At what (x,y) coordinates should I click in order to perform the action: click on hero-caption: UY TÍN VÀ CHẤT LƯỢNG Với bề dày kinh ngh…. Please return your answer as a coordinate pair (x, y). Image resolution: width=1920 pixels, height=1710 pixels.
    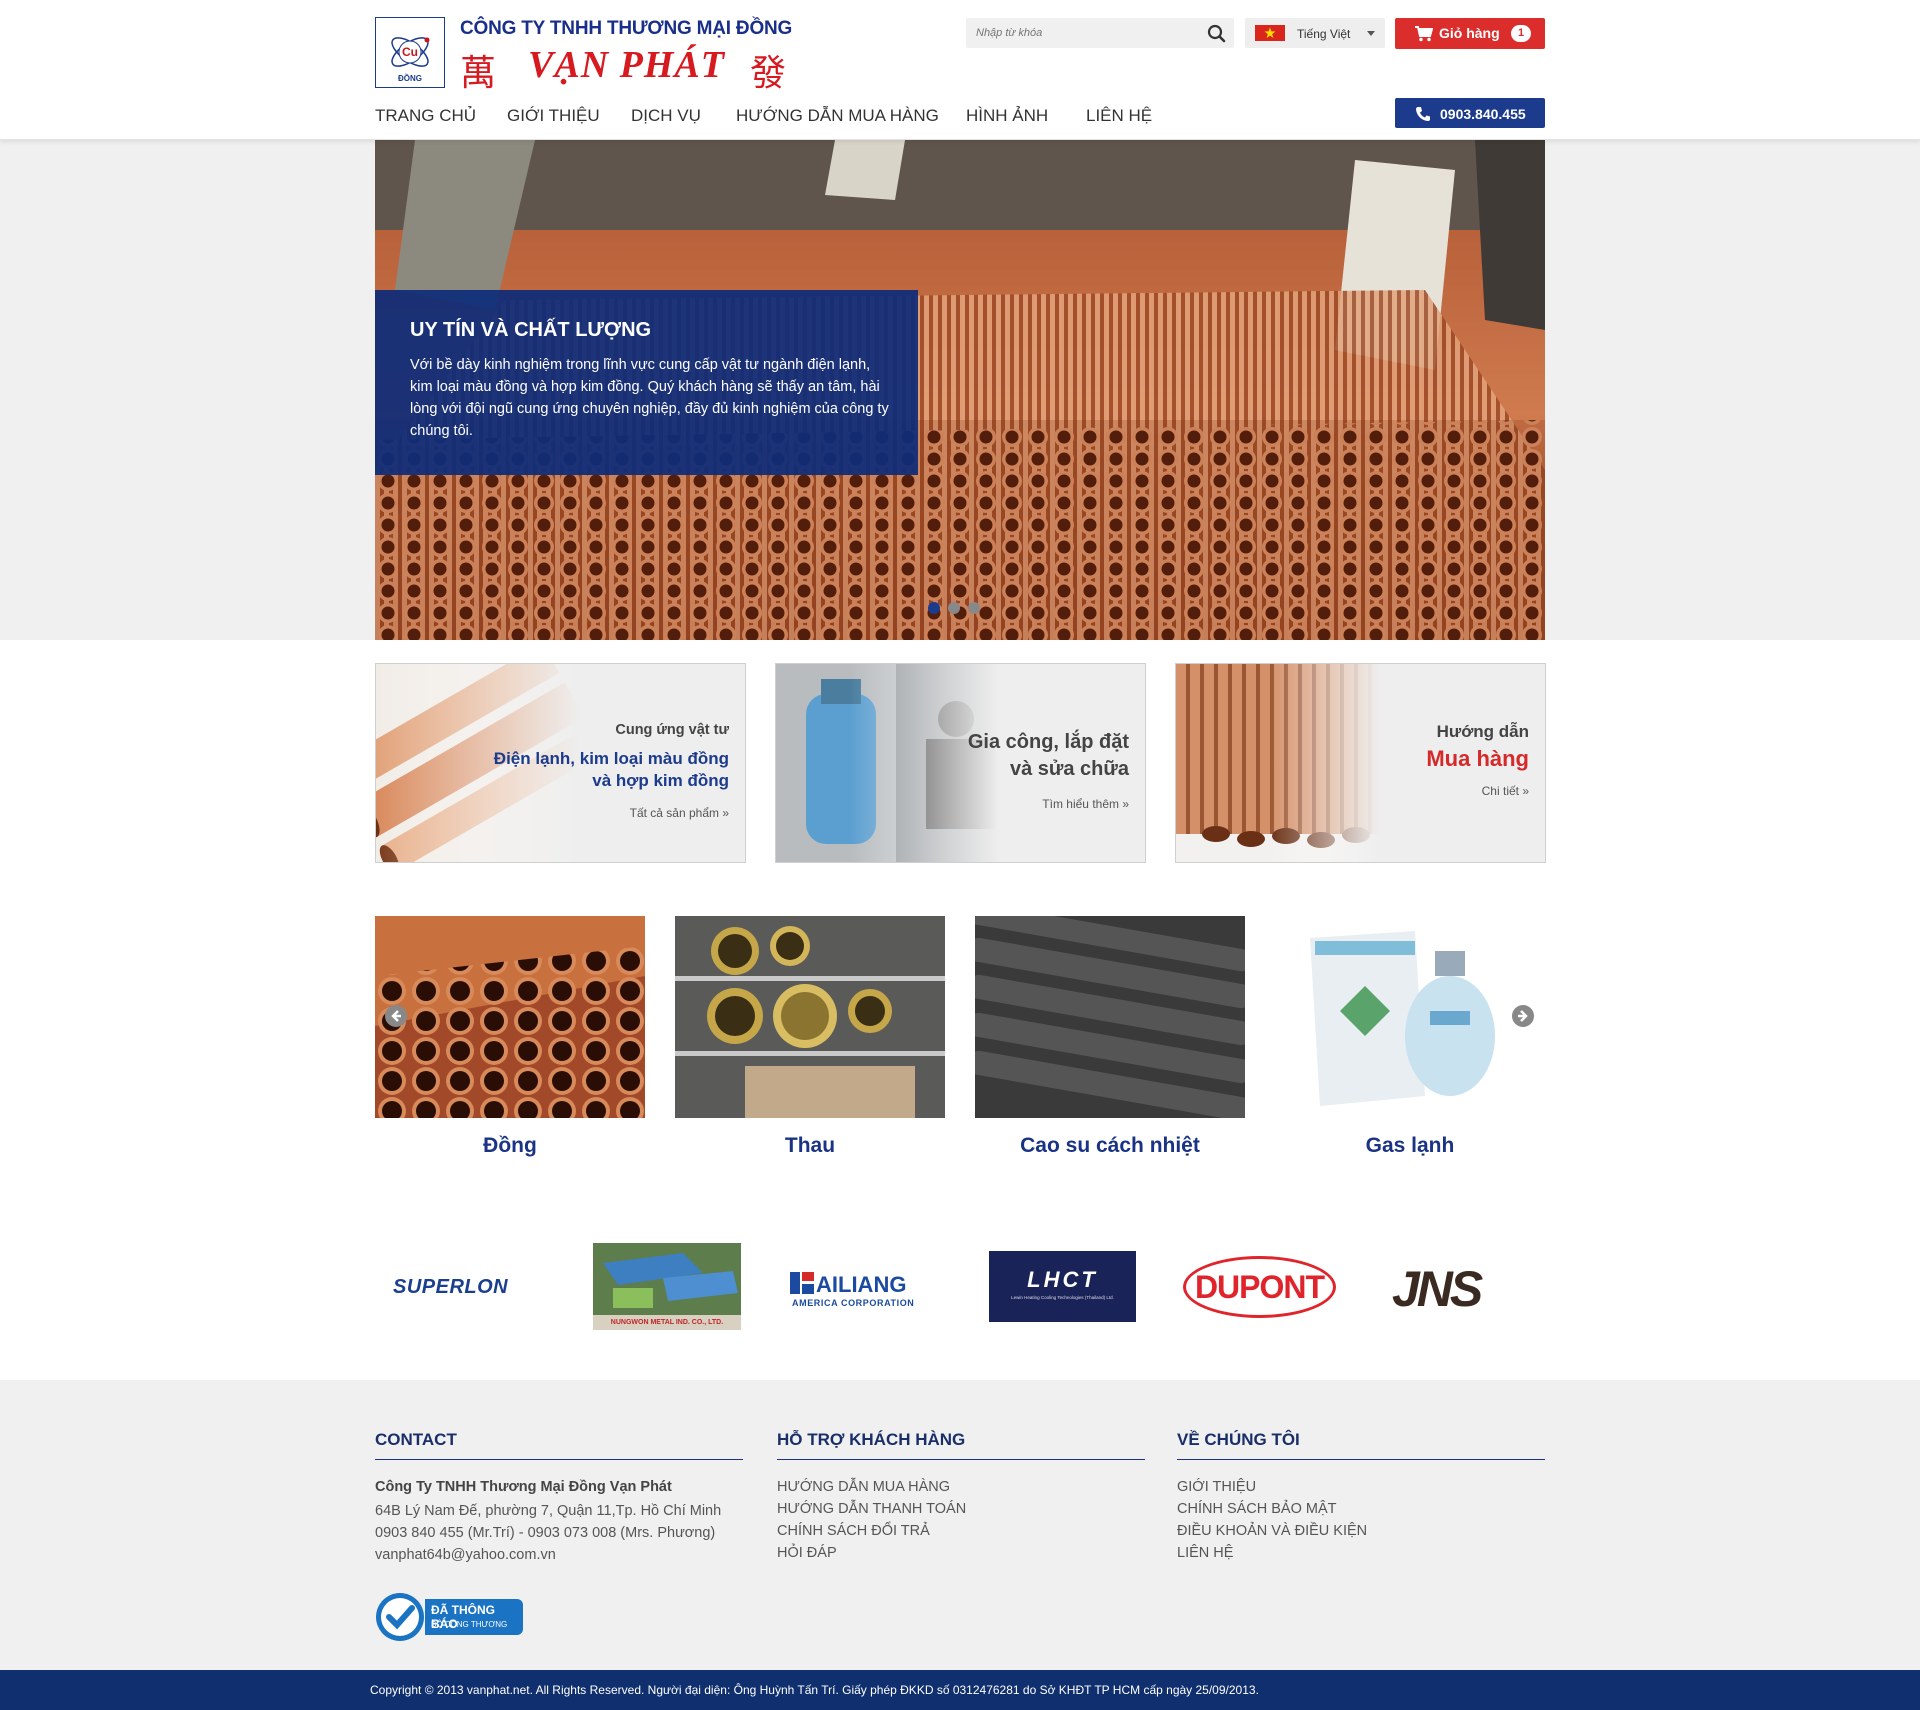
    Looking at the image, I should click on (646, 382).